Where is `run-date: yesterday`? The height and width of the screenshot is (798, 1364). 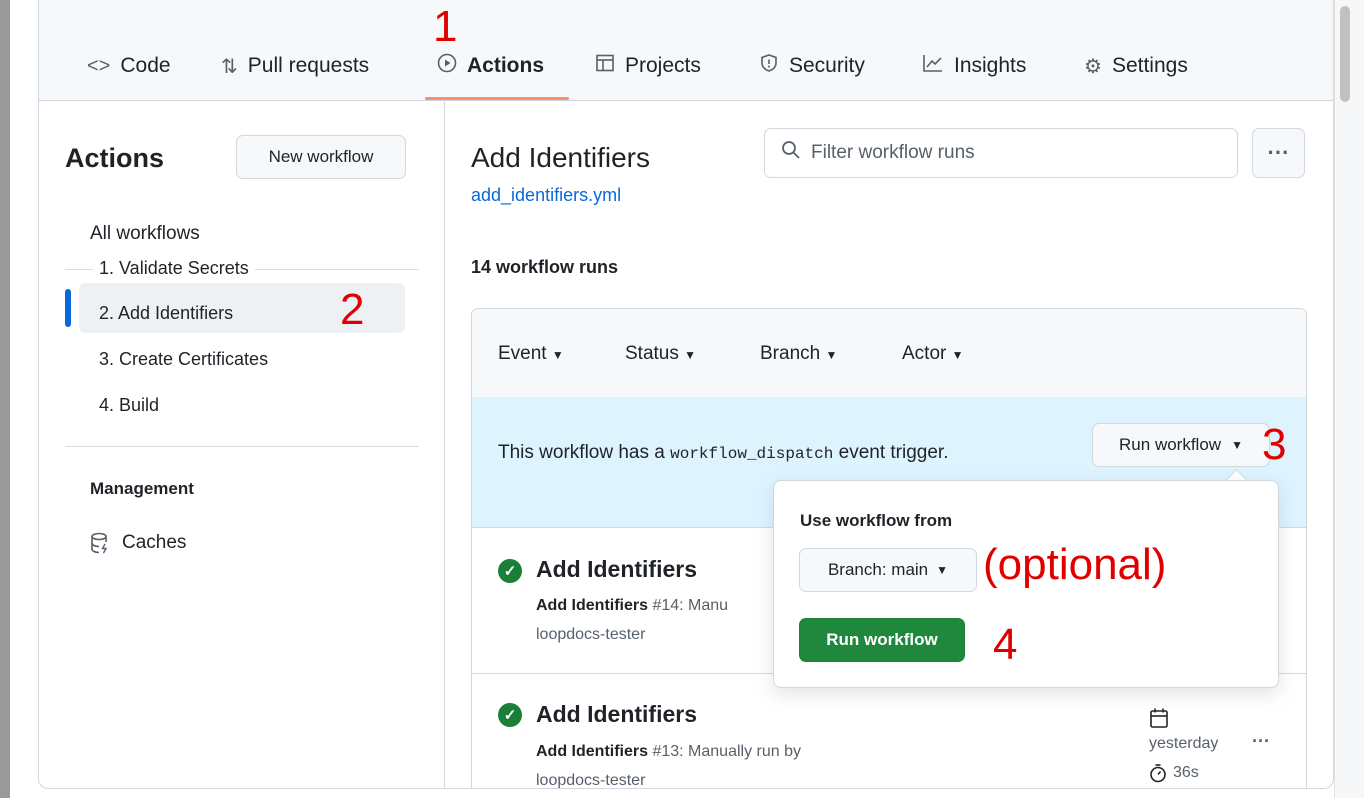
run-date: yesterday is located at coordinates (1184, 743).